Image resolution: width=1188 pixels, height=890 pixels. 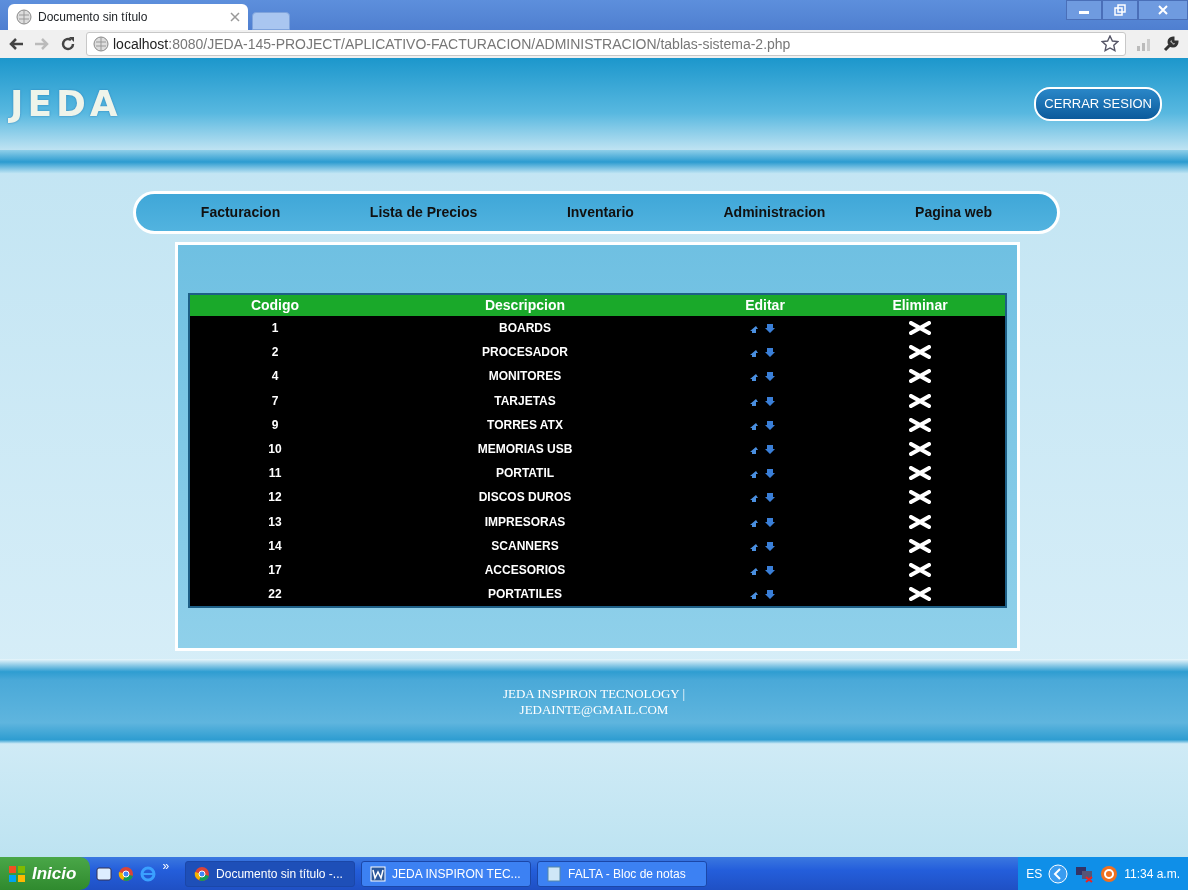 What do you see at coordinates (525, 595) in the screenshot?
I see `table-cell-text: PORTATILES` at bounding box center [525, 595].